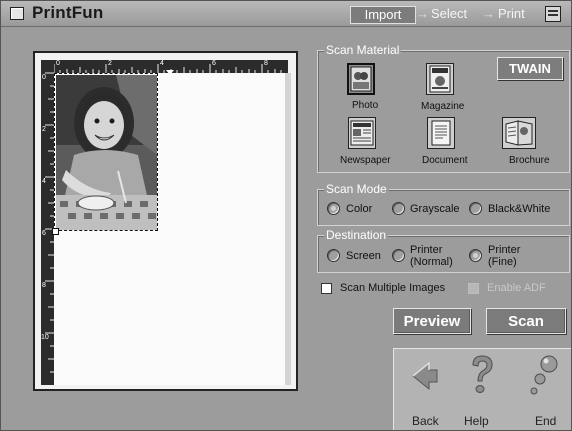  I want to click on photo-icon, so click(361, 79).